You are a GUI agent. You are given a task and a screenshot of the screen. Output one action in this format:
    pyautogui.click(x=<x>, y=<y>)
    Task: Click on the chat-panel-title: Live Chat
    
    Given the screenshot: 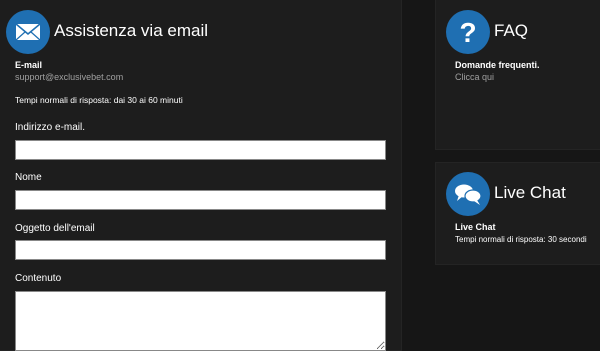 What is the action you would take?
    pyautogui.click(x=530, y=192)
    